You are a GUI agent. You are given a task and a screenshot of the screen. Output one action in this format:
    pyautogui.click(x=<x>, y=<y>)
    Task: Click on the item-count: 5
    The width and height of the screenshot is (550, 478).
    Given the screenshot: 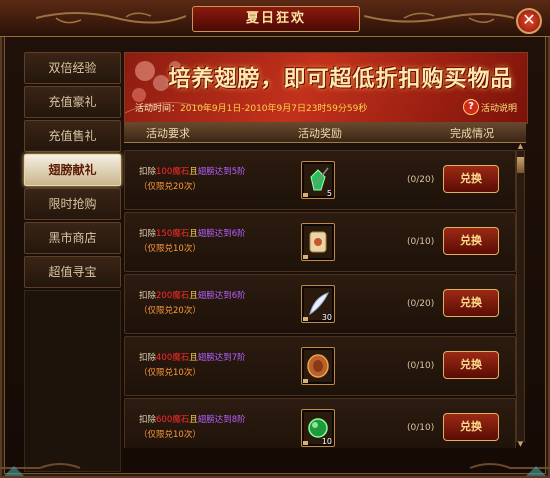 What is the action you would take?
    pyautogui.click(x=329, y=193)
    